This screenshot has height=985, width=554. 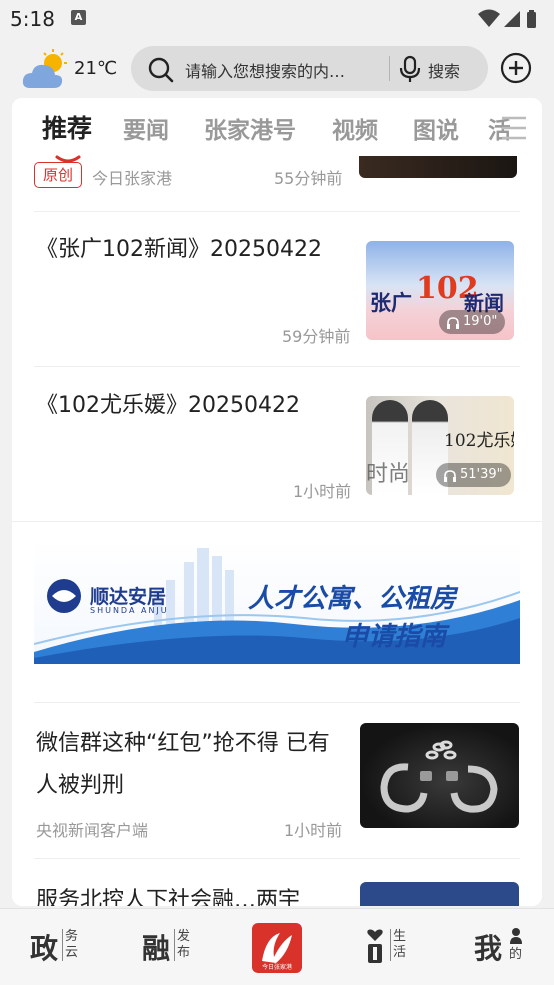 What do you see at coordinates (129, 610) in the screenshot?
I see `banner-logo-sub: SHUNDA ANJU` at bounding box center [129, 610].